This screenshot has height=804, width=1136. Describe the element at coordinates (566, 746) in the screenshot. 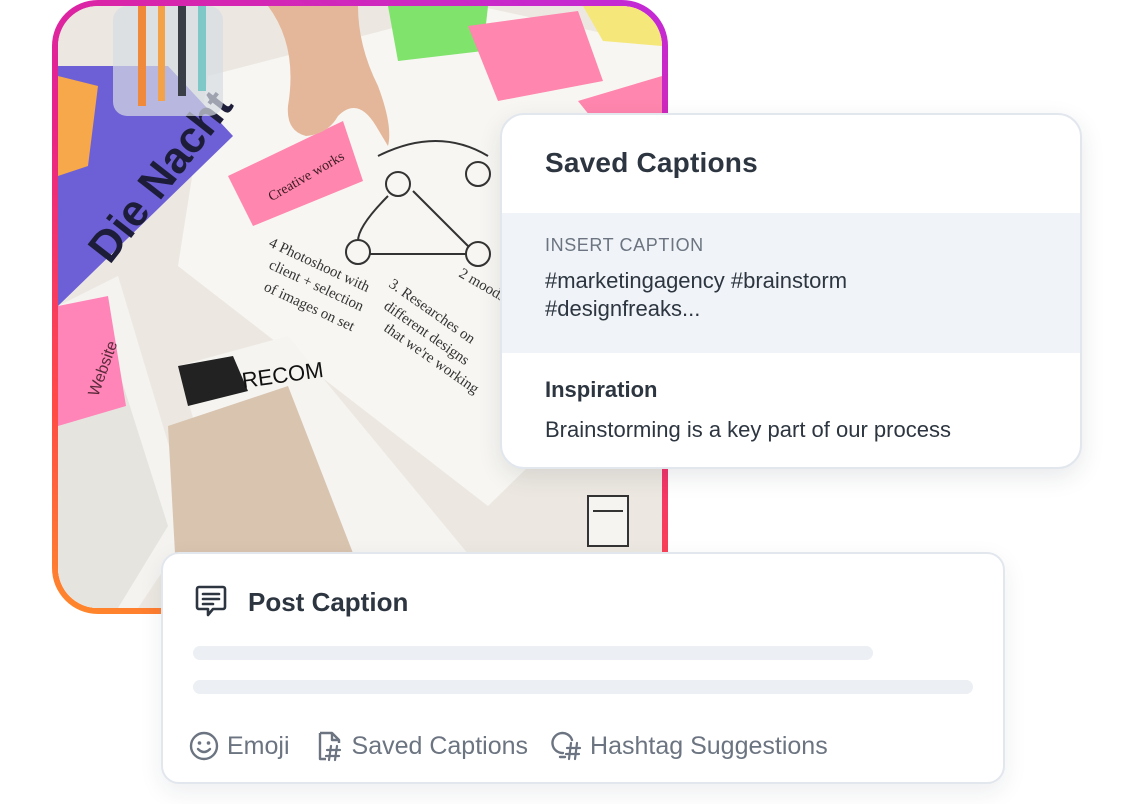

I see `hashtag-suggestions-icon` at that location.